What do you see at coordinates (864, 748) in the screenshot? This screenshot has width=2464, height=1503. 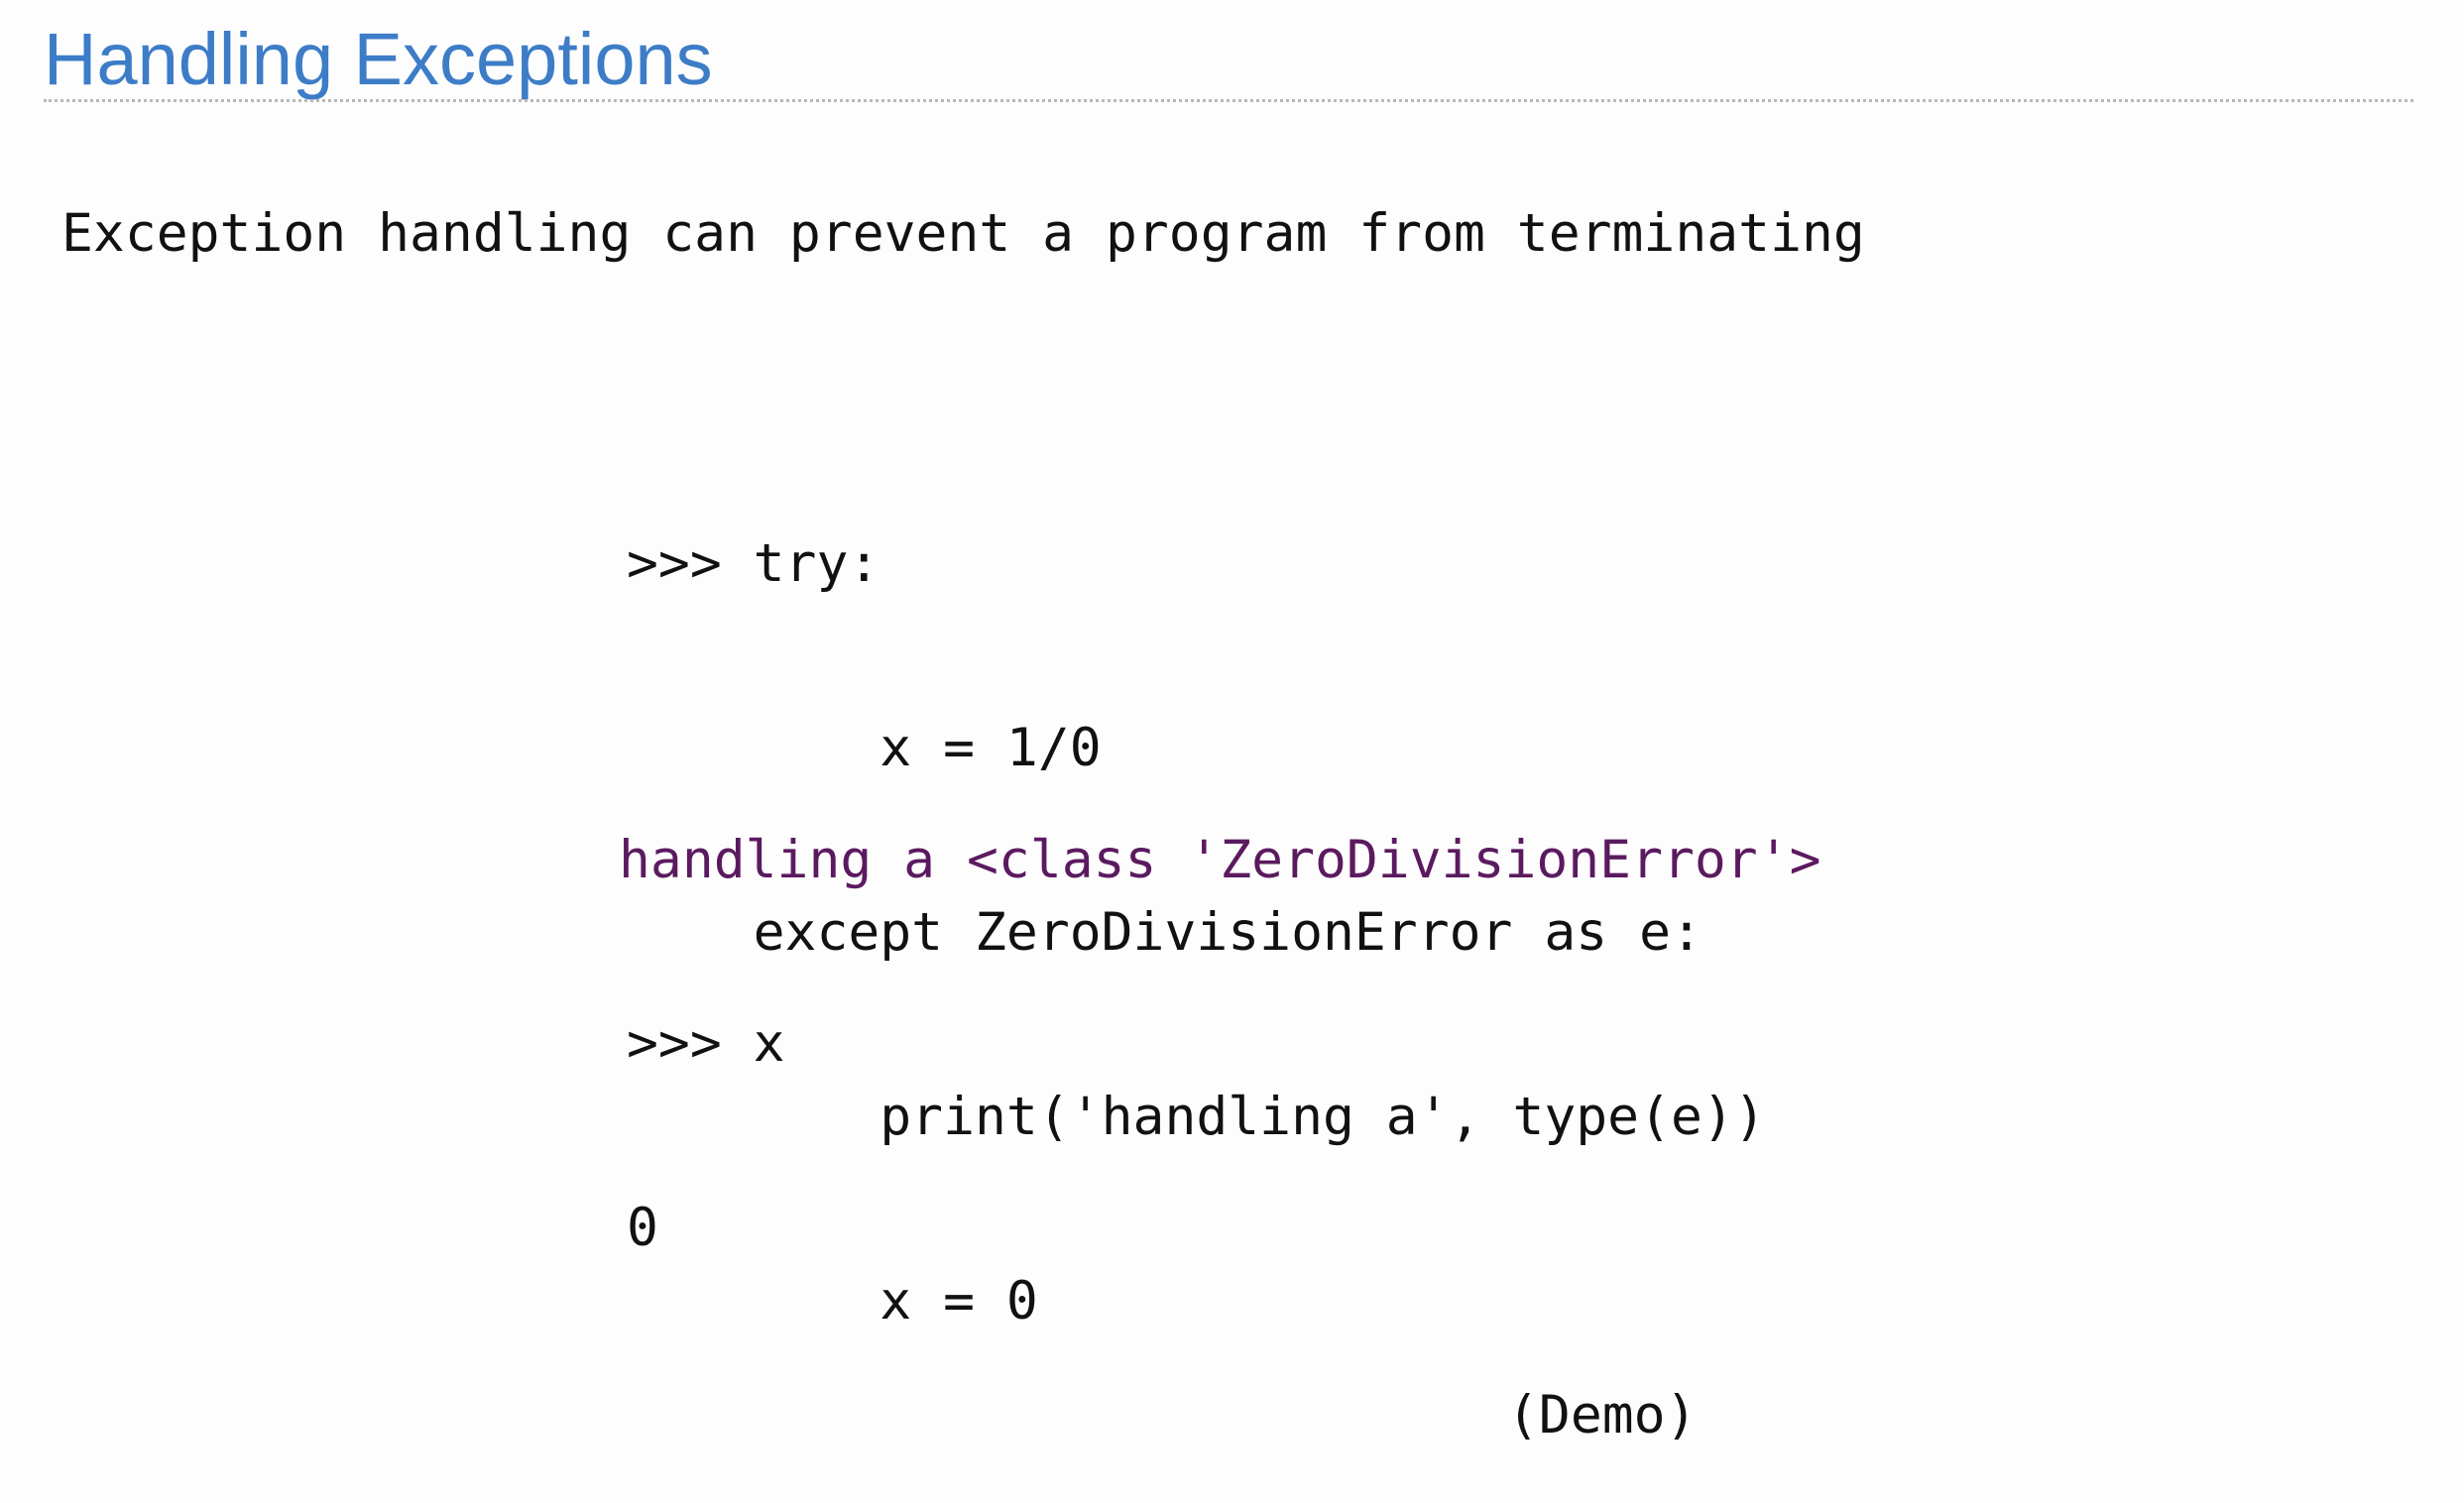 I see `code-line: x = 1/0` at bounding box center [864, 748].